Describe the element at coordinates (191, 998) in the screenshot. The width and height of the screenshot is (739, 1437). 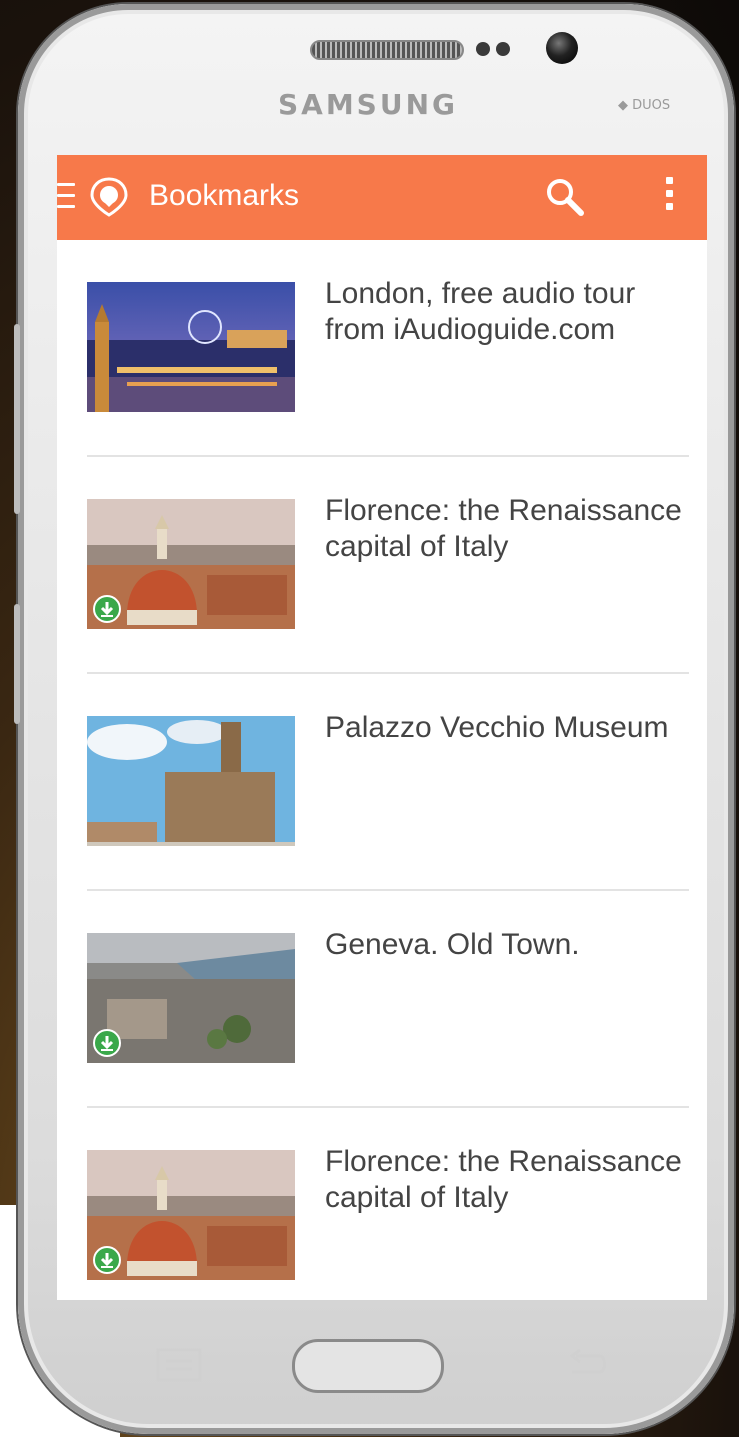
I see `thumbnail-geneva` at that location.